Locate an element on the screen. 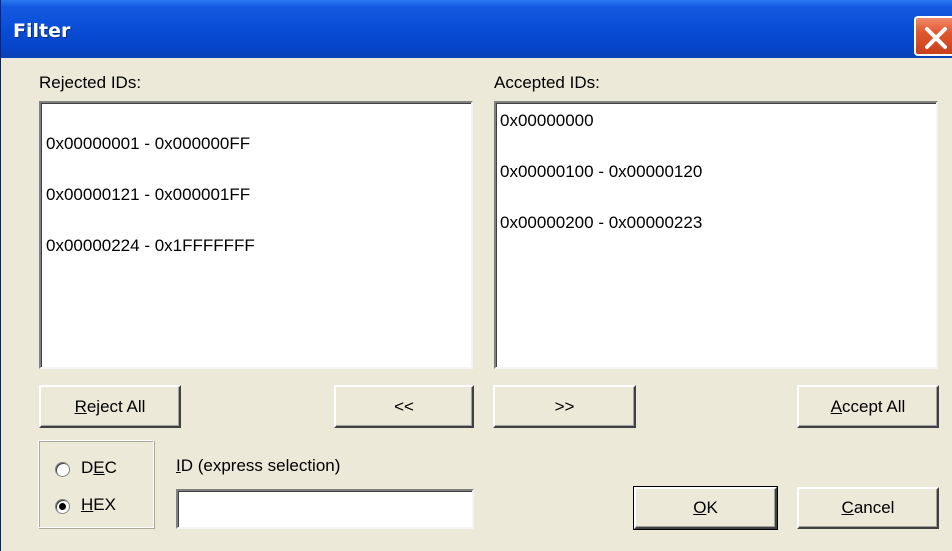 The image size is (952, 551). list-item: 0x00000001 - 0x000000FF is located at coordinates (148, 144).